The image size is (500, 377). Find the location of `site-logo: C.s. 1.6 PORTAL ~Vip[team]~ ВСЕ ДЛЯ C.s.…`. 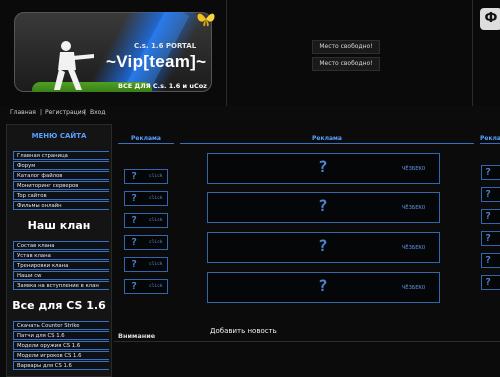

site-logo: C.s. 1.6 PORTAL ~Vip[team]~ ВСЕ ДЛЯ C.s.… is located at coordinates (113, 52).